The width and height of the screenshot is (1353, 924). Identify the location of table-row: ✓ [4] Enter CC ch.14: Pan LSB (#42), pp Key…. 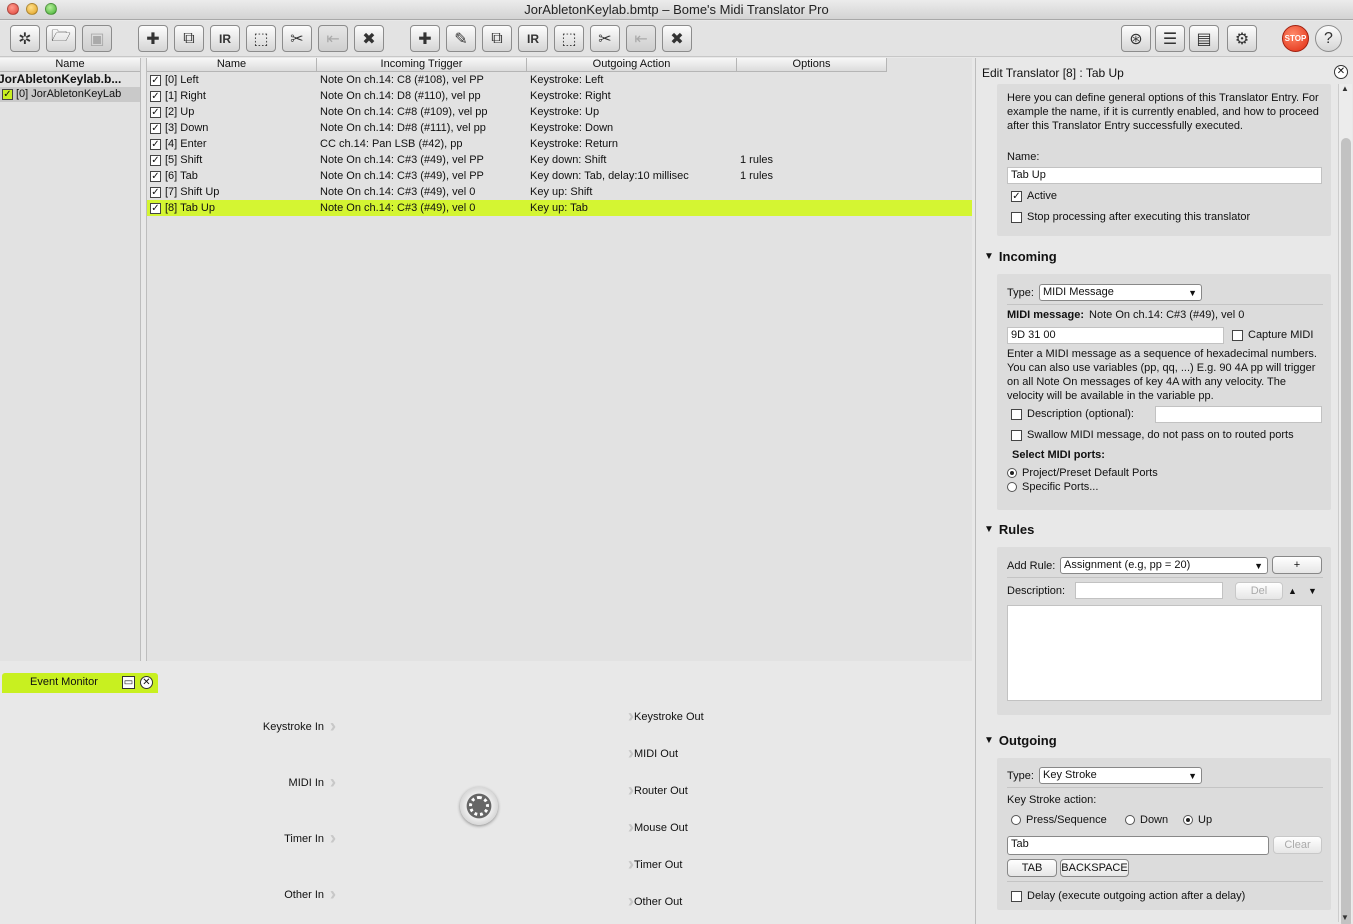
(559, 144).